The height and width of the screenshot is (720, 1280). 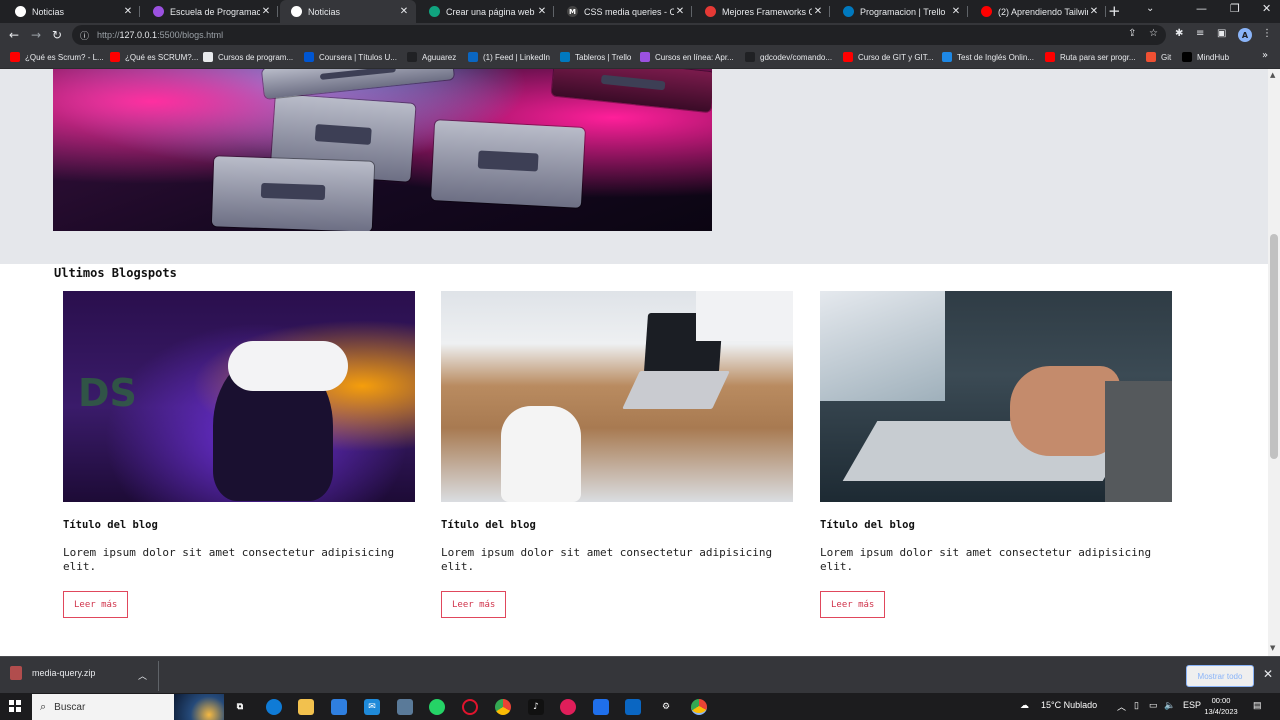 I want to click on info-icon: ⓘ, so click(x=84, y=35).